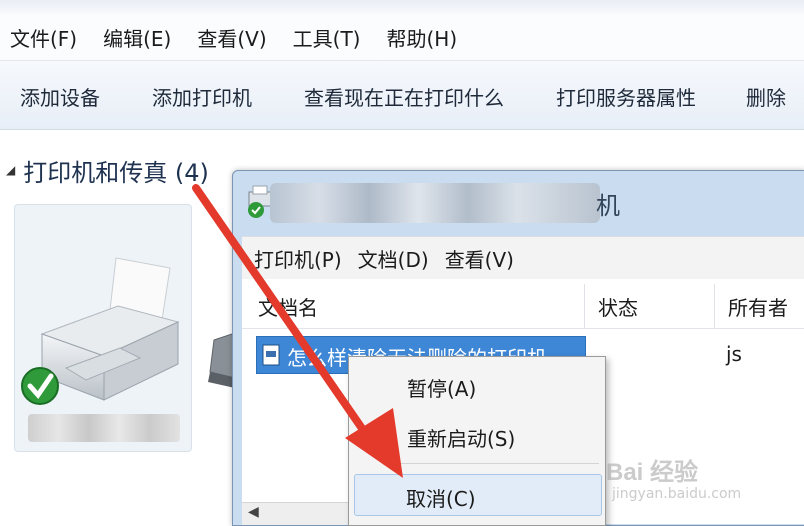  I want to click on group-title: 打印机和传真 (4), so click(116, 172).